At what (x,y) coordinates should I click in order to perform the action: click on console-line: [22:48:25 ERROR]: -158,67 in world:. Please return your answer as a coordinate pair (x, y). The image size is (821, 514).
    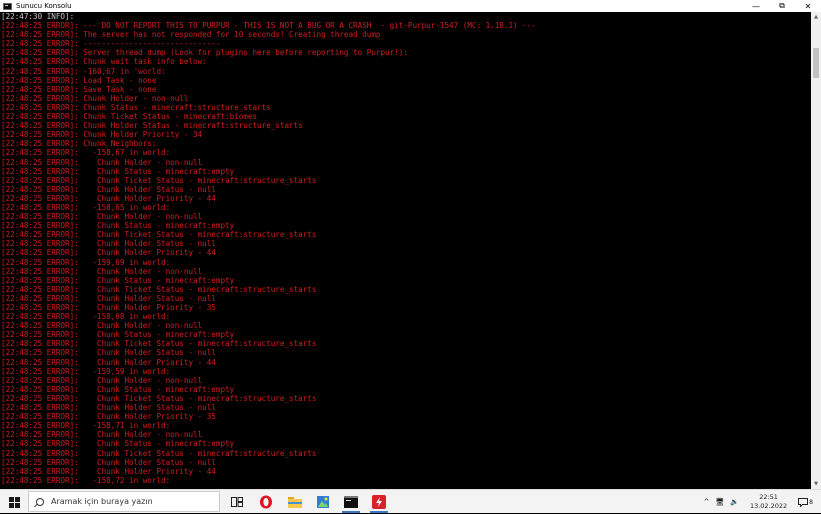
    Looking at the image, I should click on (86, 153).